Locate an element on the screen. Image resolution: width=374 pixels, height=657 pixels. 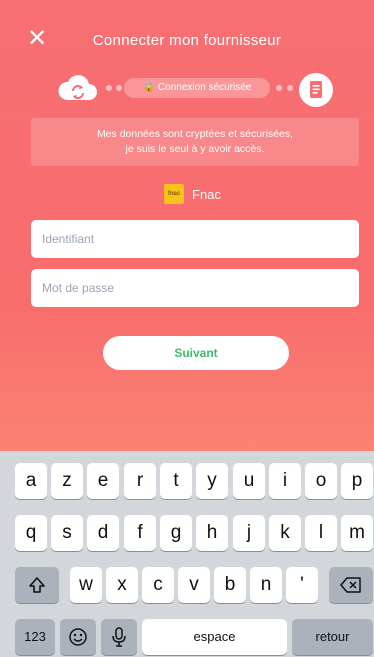
key: t is located at coordinates (176, 481).